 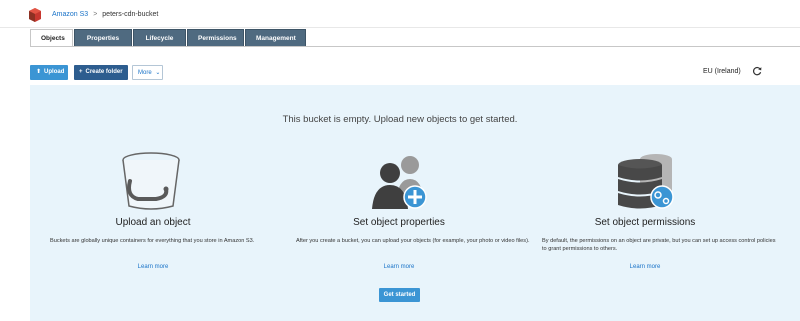 I want to click on aws-logo-icon, so click(x=35, y=15).